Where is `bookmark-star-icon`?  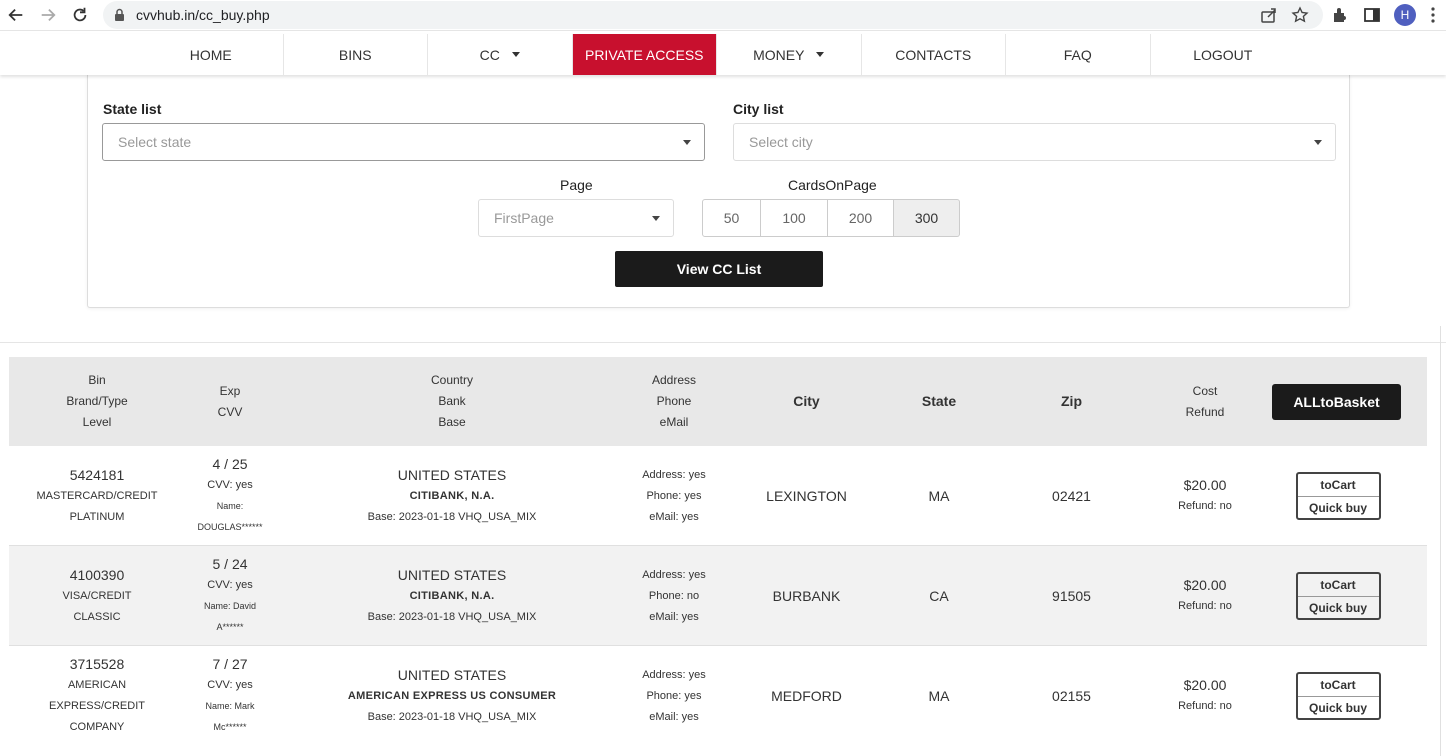
bookmark-star-icon is located at coordinates (1300, 17).